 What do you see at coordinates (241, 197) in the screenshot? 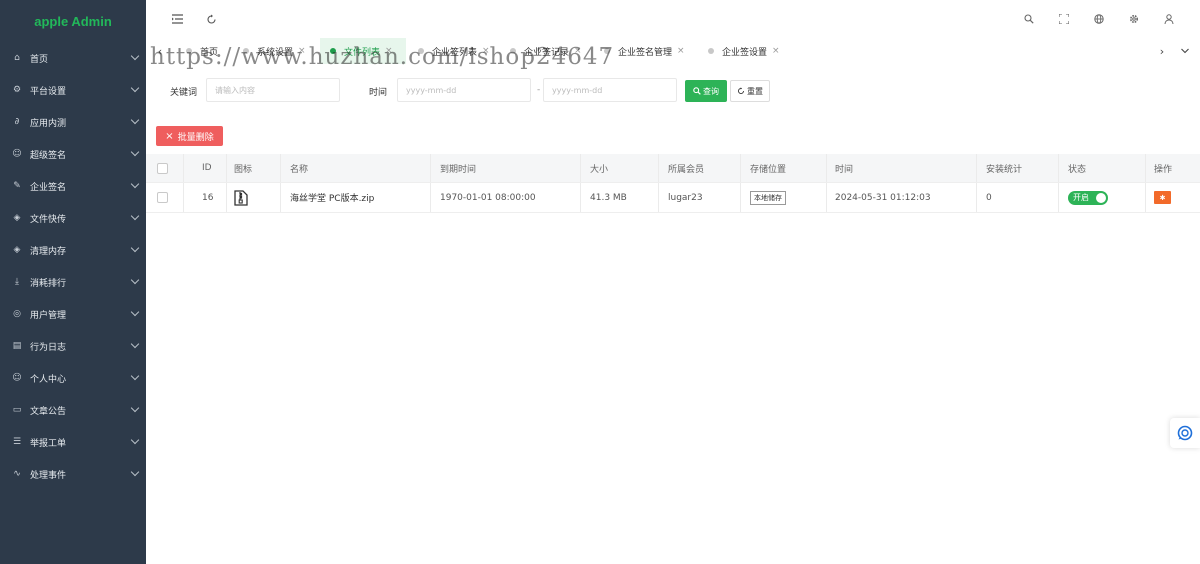
I see `zip-file-icon` at bounding box center [241, 197].